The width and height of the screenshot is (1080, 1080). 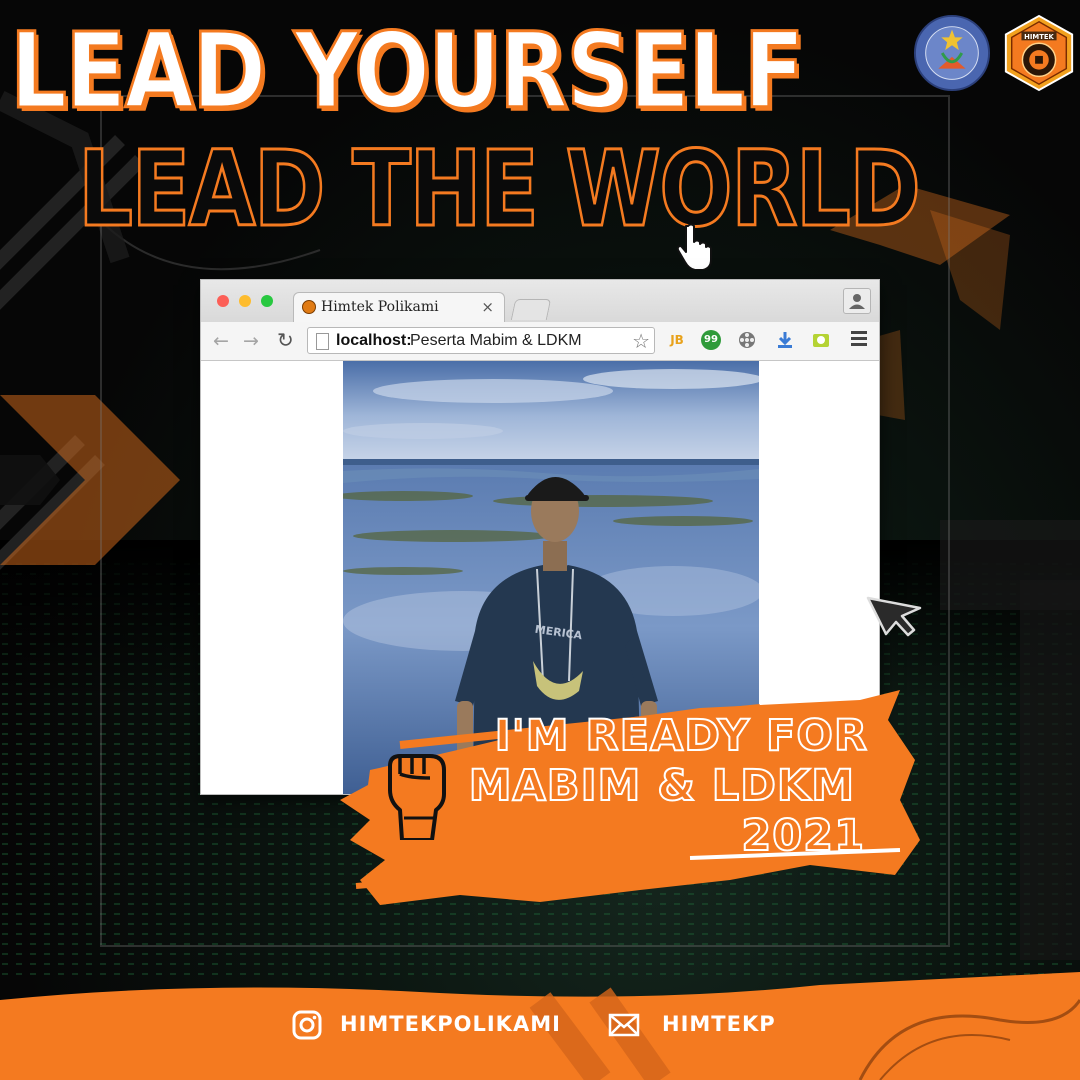 What do you see at coordinates (309, 307) in the screenshot?
I see `tab-favicon-icon` at bounding box center [309, 307].